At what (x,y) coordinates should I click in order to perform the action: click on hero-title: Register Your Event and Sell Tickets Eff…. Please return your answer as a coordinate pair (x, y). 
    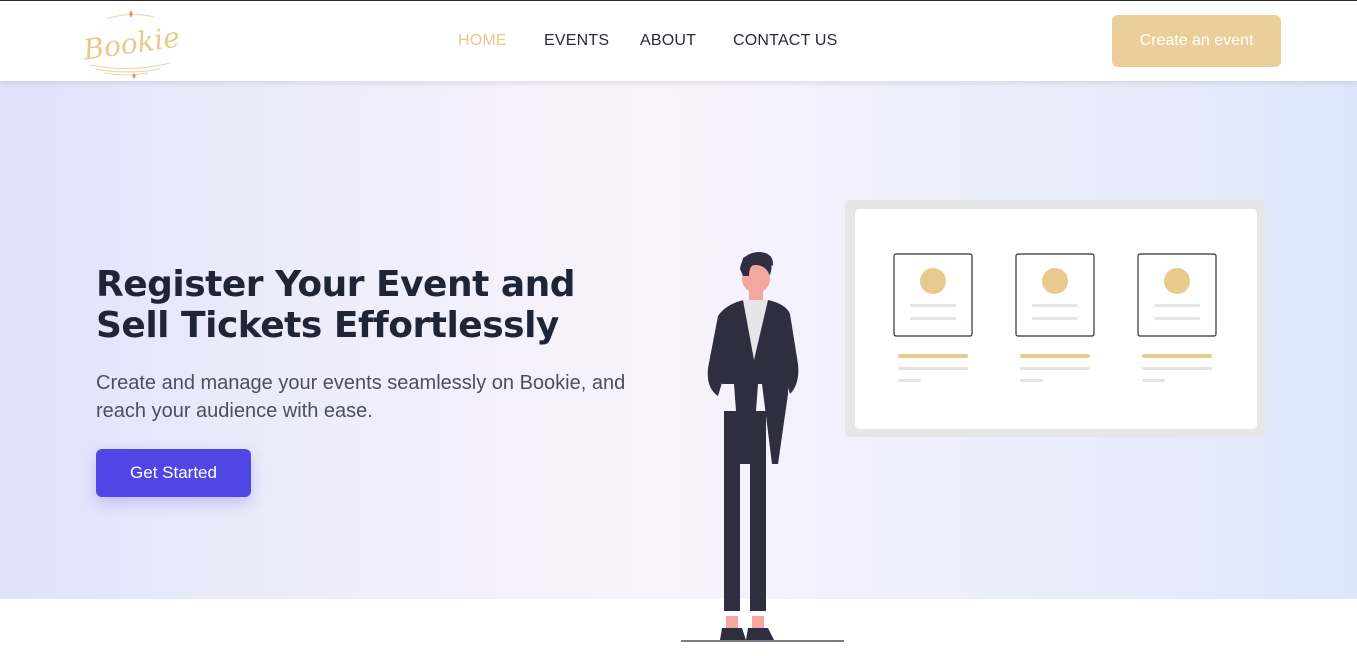
    Looking at the image, I should click on (336, 305).